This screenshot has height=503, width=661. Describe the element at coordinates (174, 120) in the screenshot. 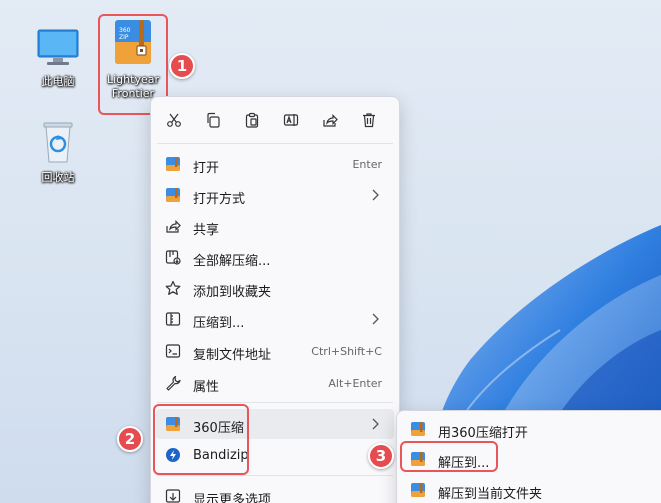

I see `scissors-icon` at that location.